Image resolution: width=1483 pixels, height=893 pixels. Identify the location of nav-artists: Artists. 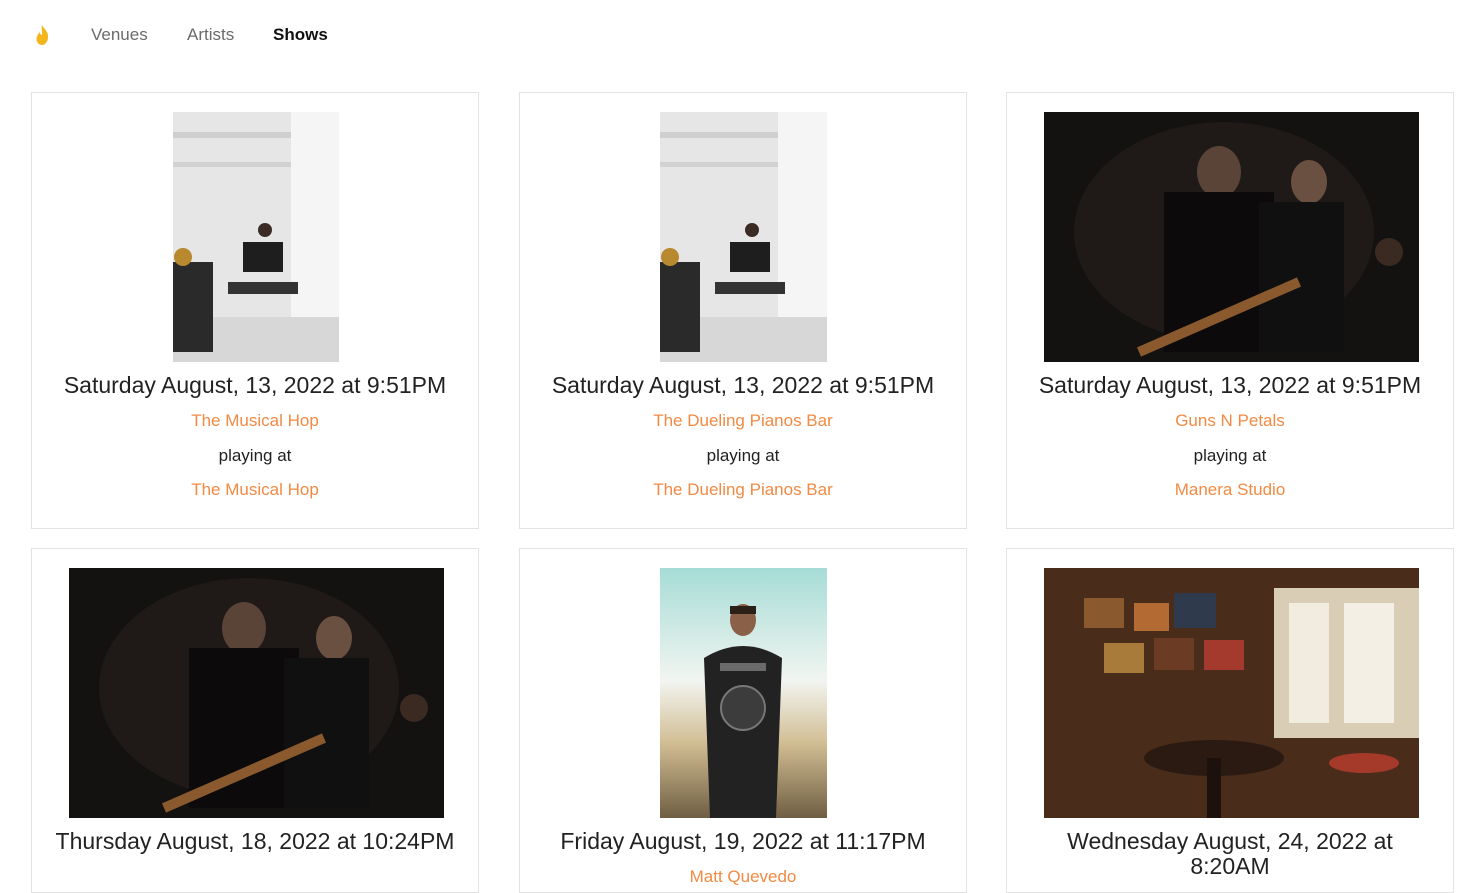
(210, 35).